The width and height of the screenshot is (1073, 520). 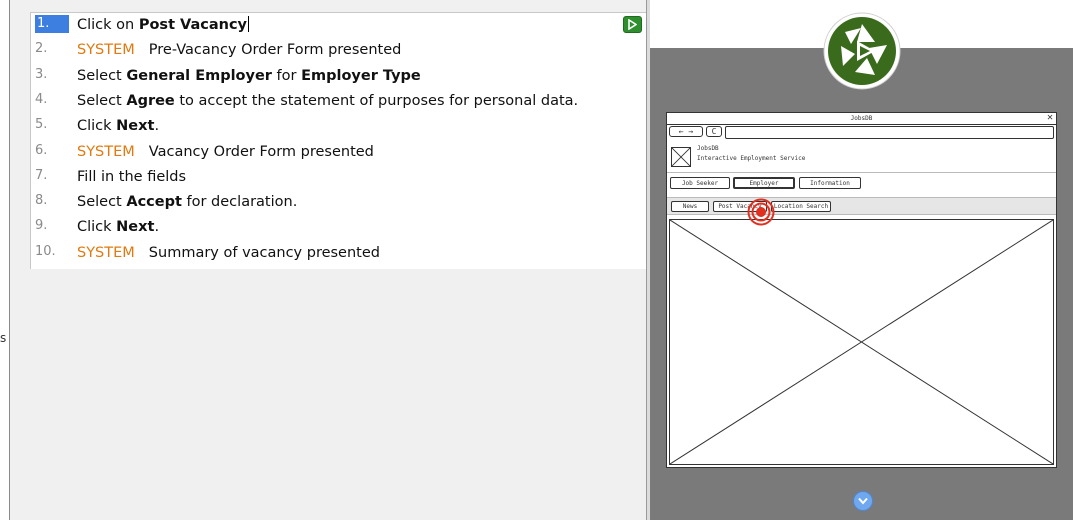 What do you see at coordinates (861, 183) in the screenshot?
I see `wireframe-tabs: Job Seeker Employer Information` at bounding box center [861, 183].